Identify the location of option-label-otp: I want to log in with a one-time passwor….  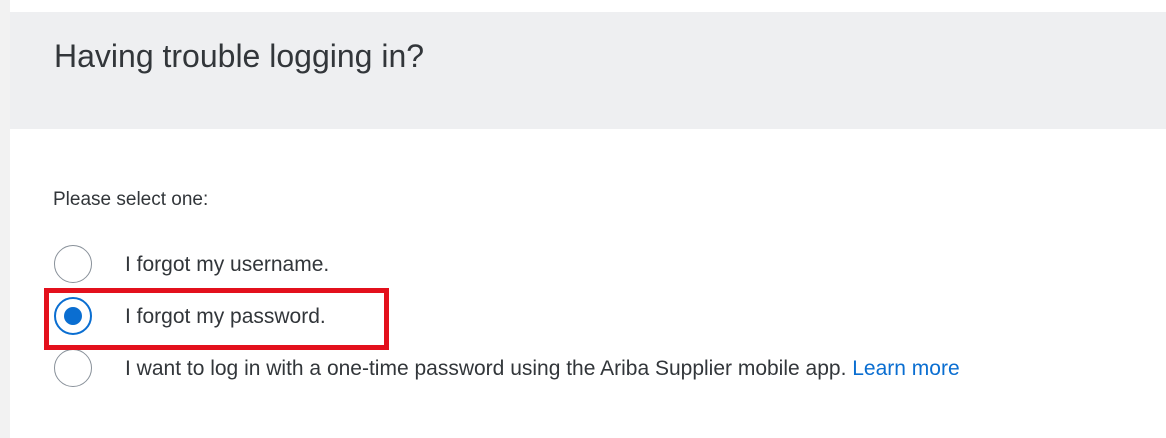
(542, 369).